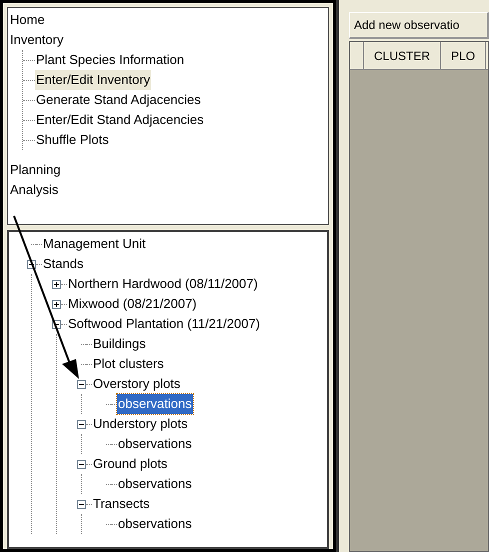 This screenshot has width=489, height=552. What do you see at coordinates (419, 25) in the screenshot?
I see `add-observation-button: Add new observatio` at bounding box center [419, 25].